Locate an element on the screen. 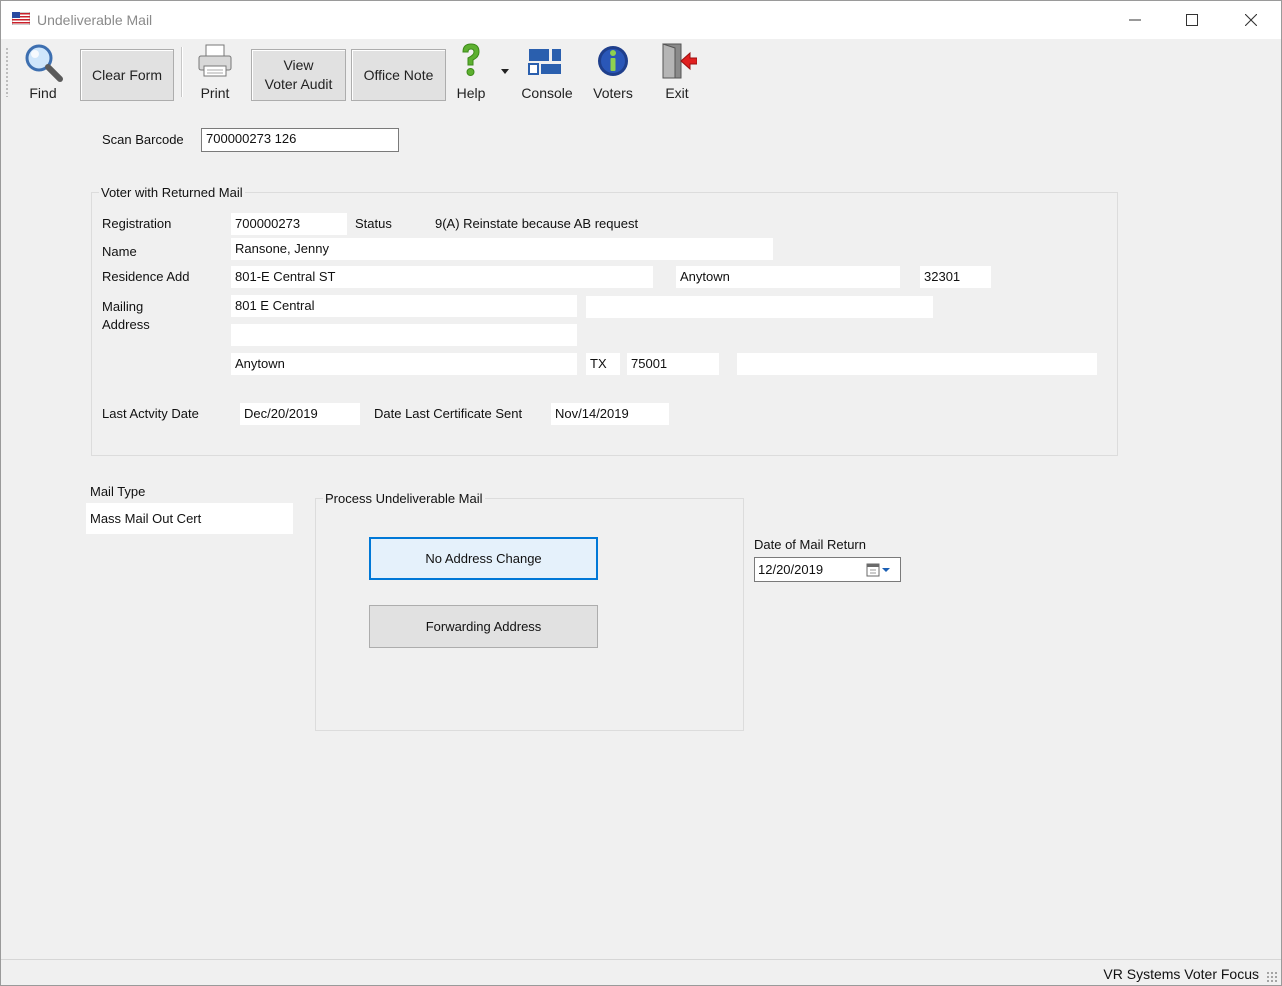 This screenshot has height=986, width=1282. exit-button: Exit is located at coordinates (677, 71).